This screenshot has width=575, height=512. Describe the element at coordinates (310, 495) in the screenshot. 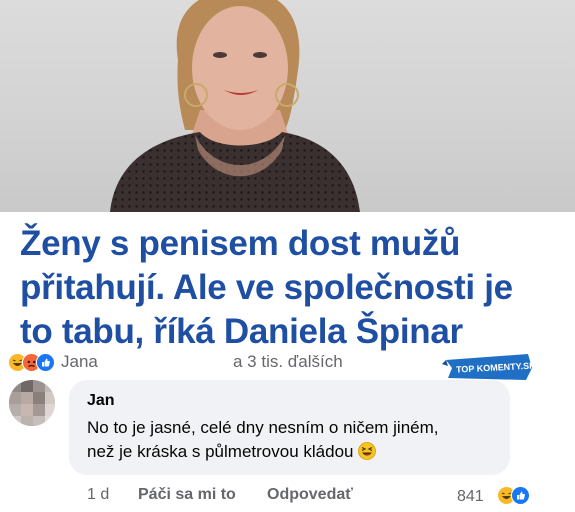

I see `reply-button: Odpovedať` at that location.